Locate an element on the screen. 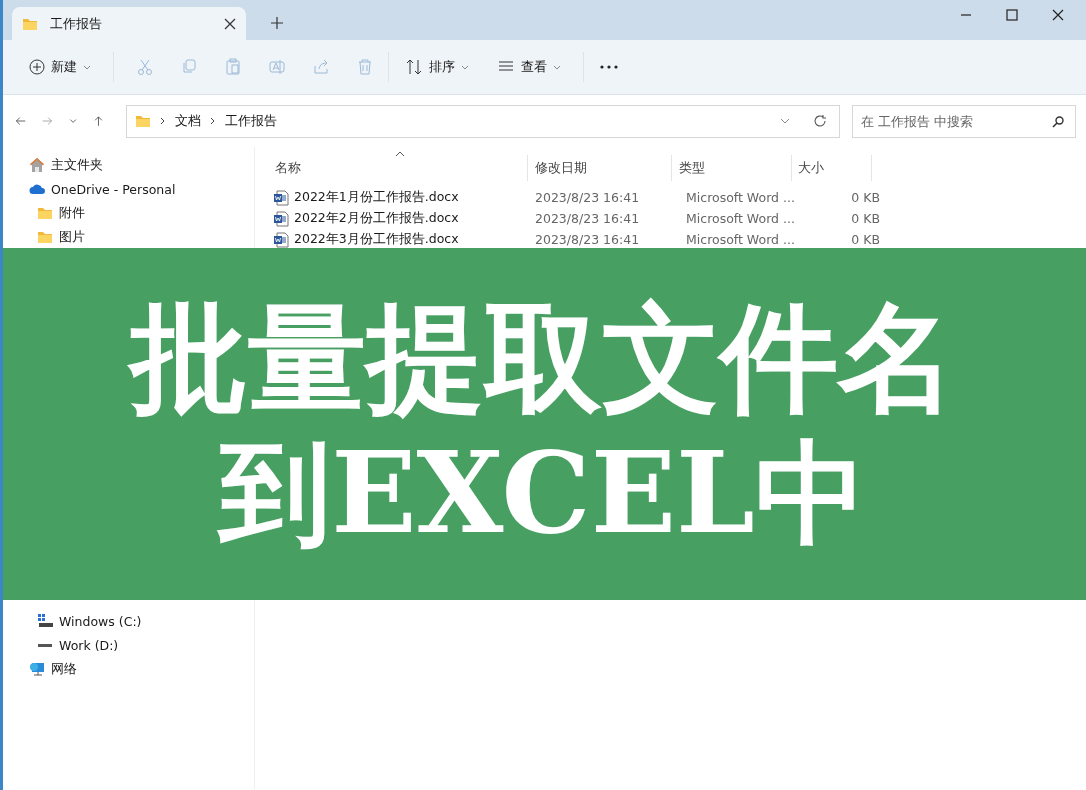 The height and width of the screenshot is (790, 1086). breadcrumb: 工作报告 is located at coordinates (251, 121).